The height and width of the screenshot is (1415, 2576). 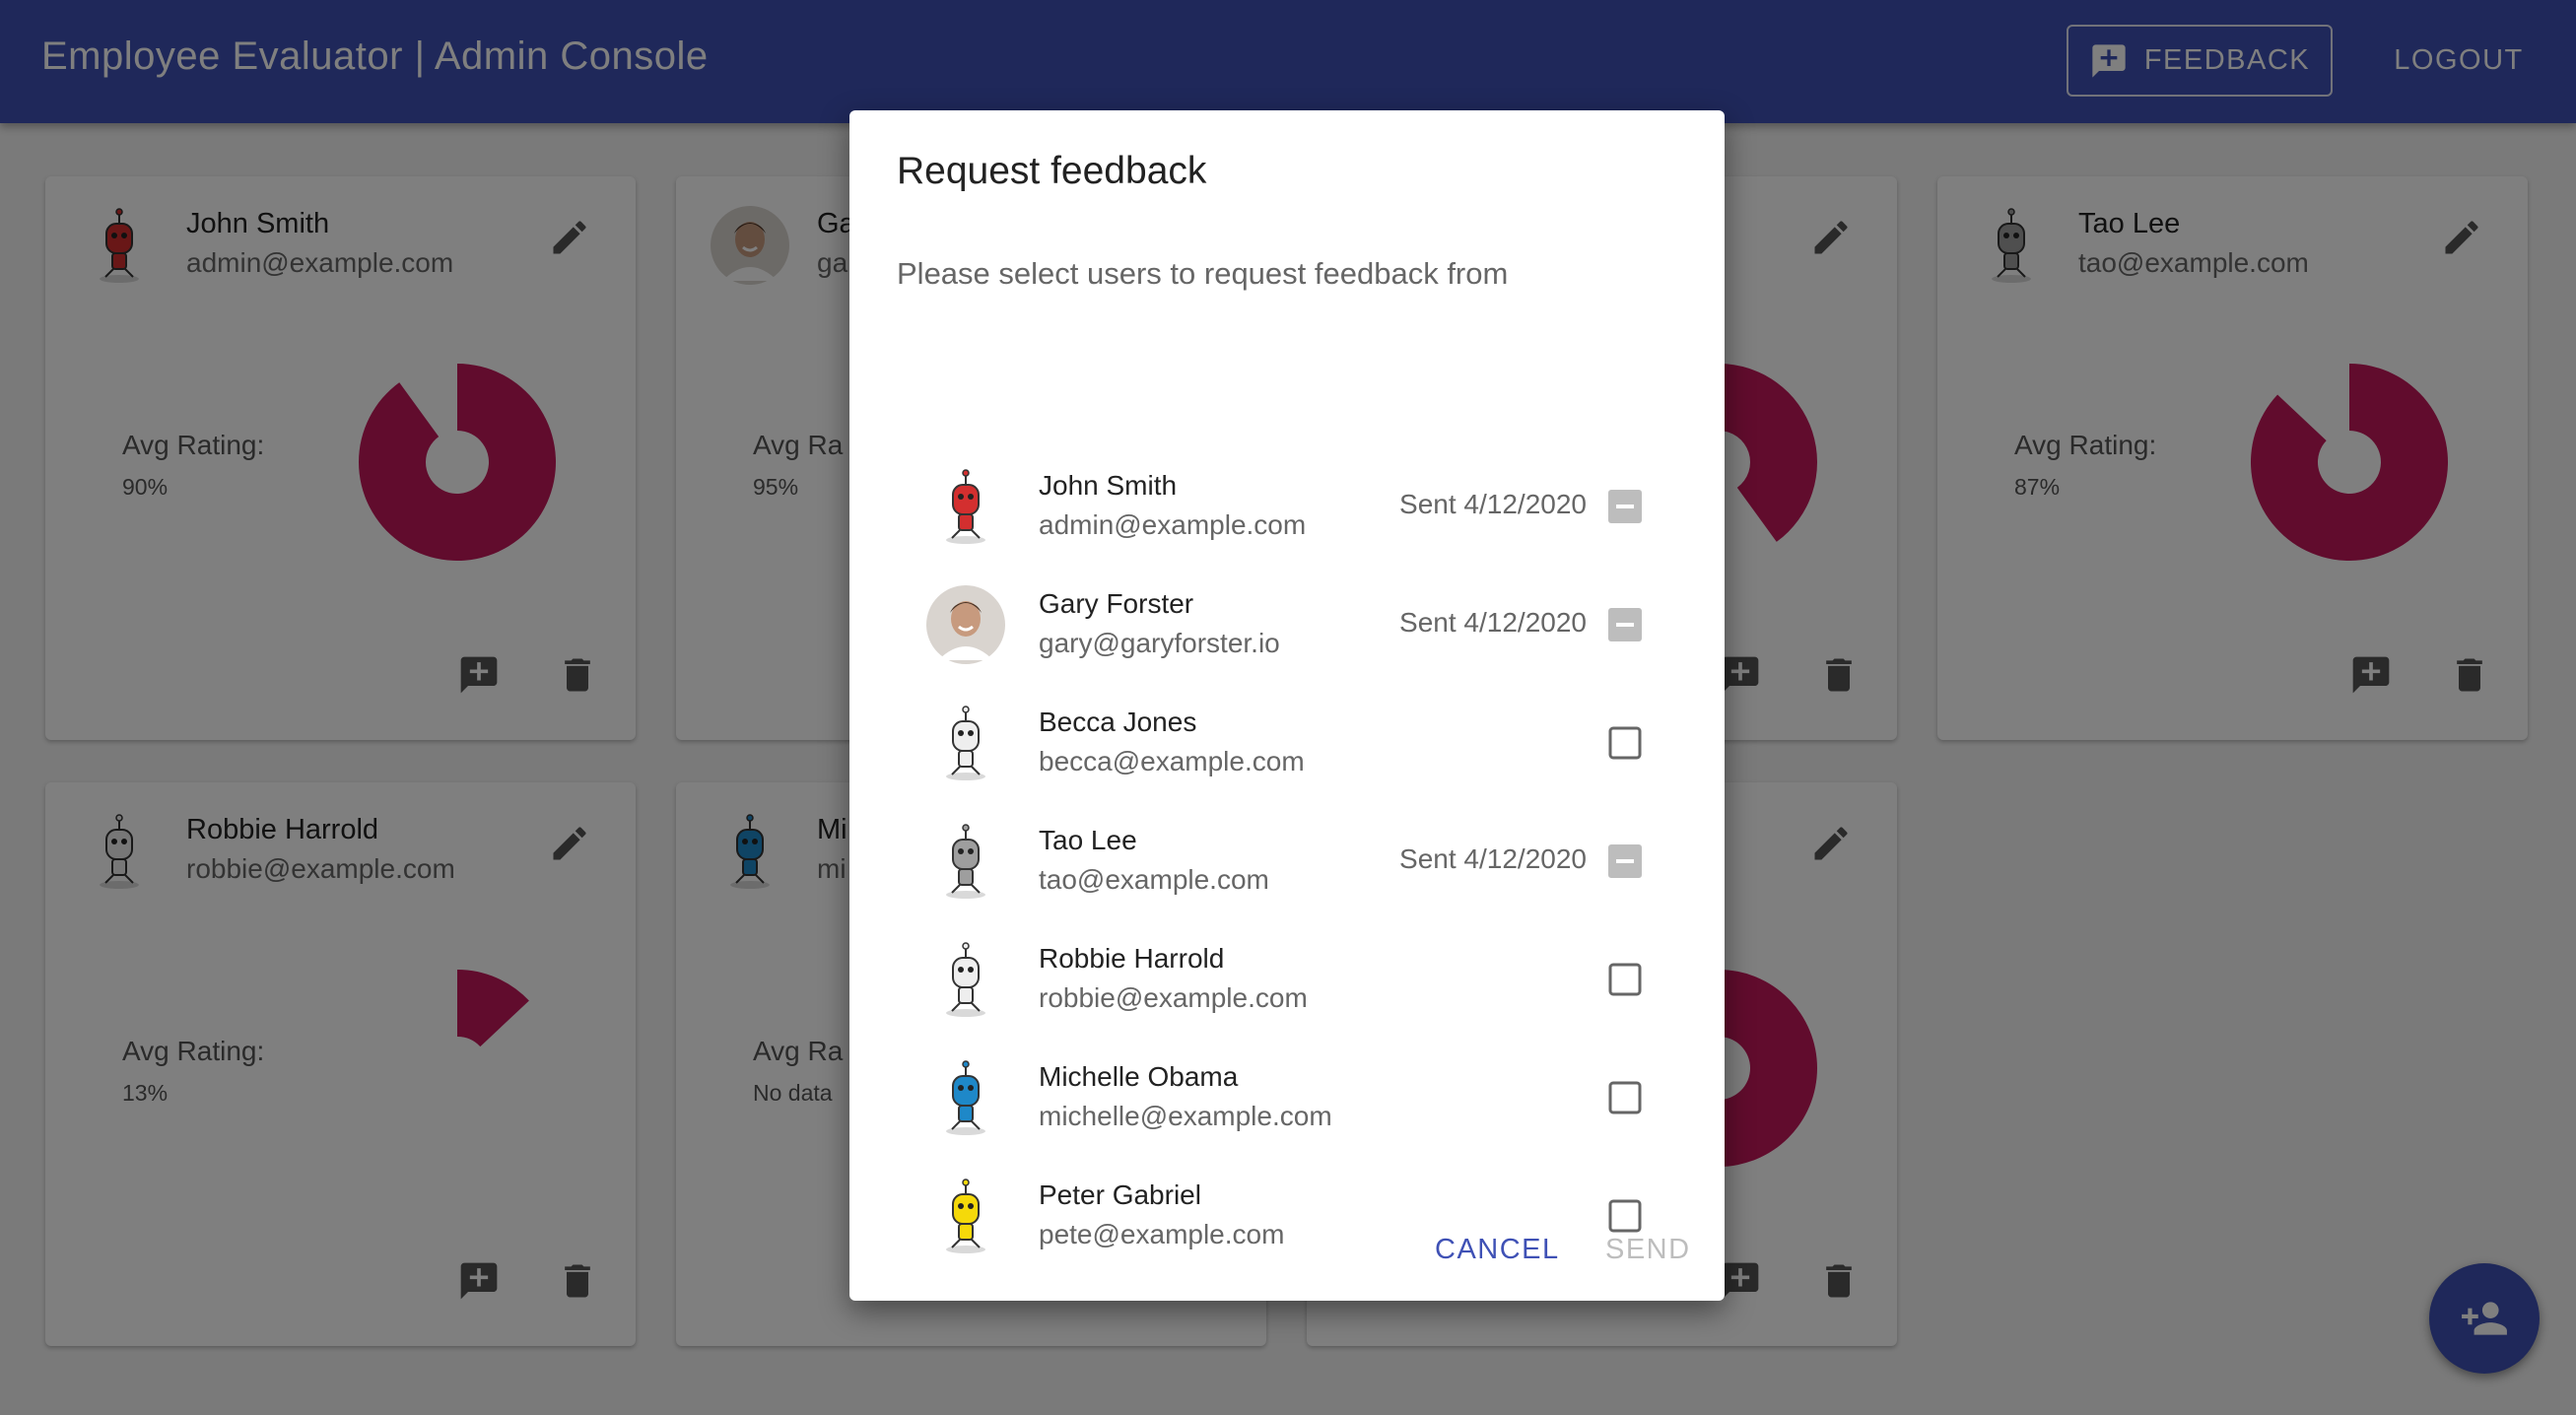 I want to click on user-row: Michelle Obama michelle@example.com, so click(x=1287, y=1098).